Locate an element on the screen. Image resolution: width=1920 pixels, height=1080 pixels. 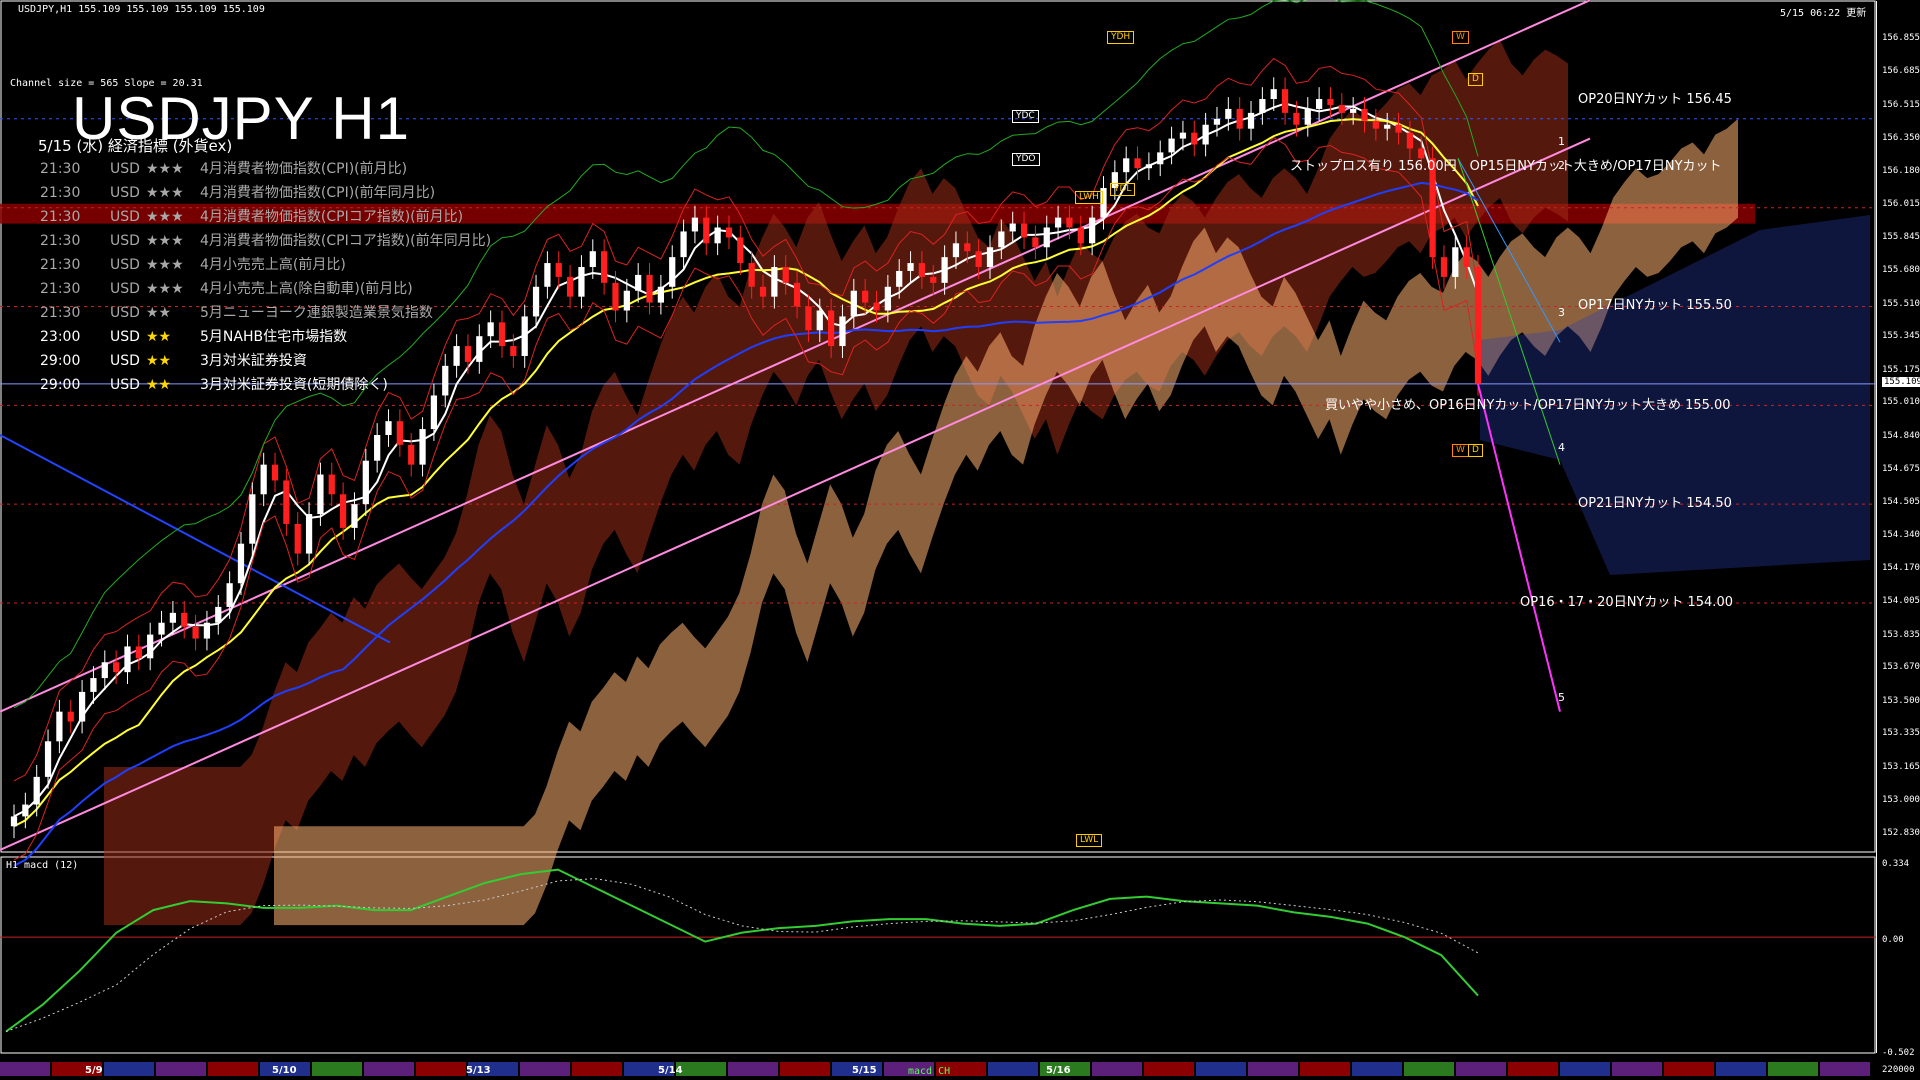
price-tick-label: 155.010 is located at coordinates (1901, 402).